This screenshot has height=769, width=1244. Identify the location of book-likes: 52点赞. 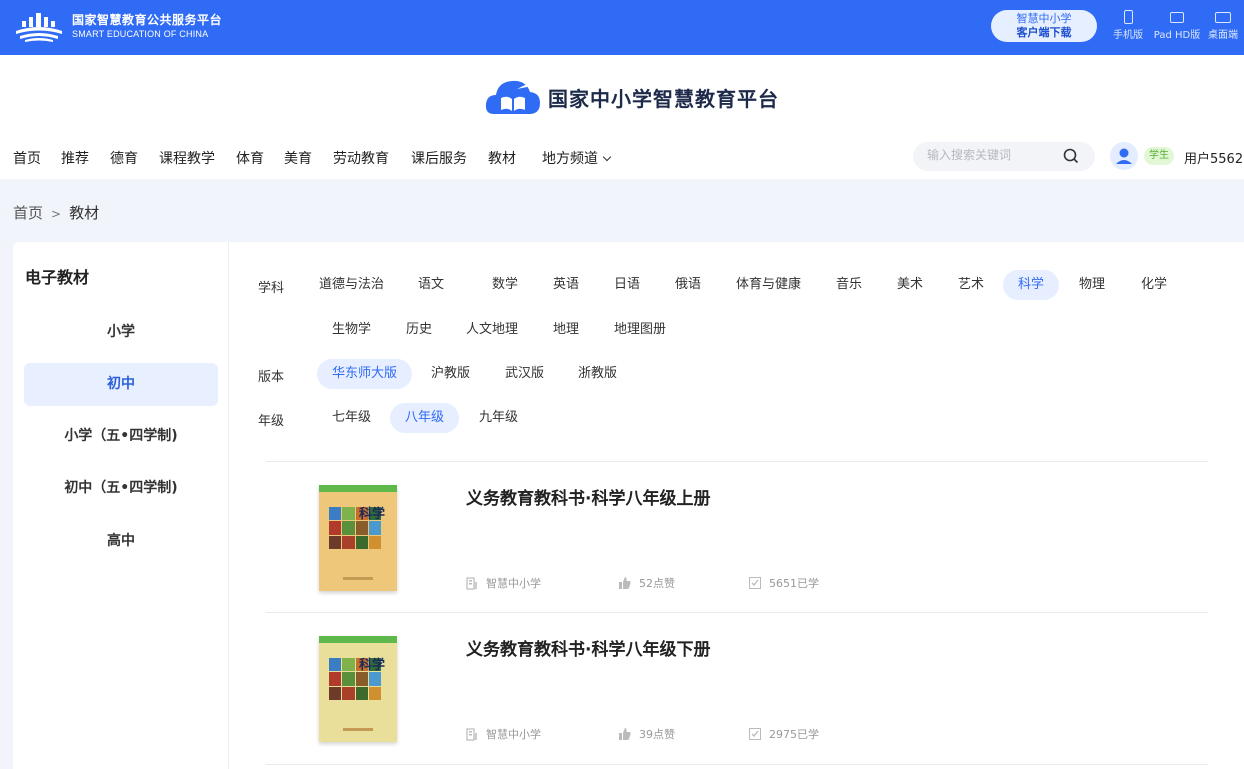
(647, 583).